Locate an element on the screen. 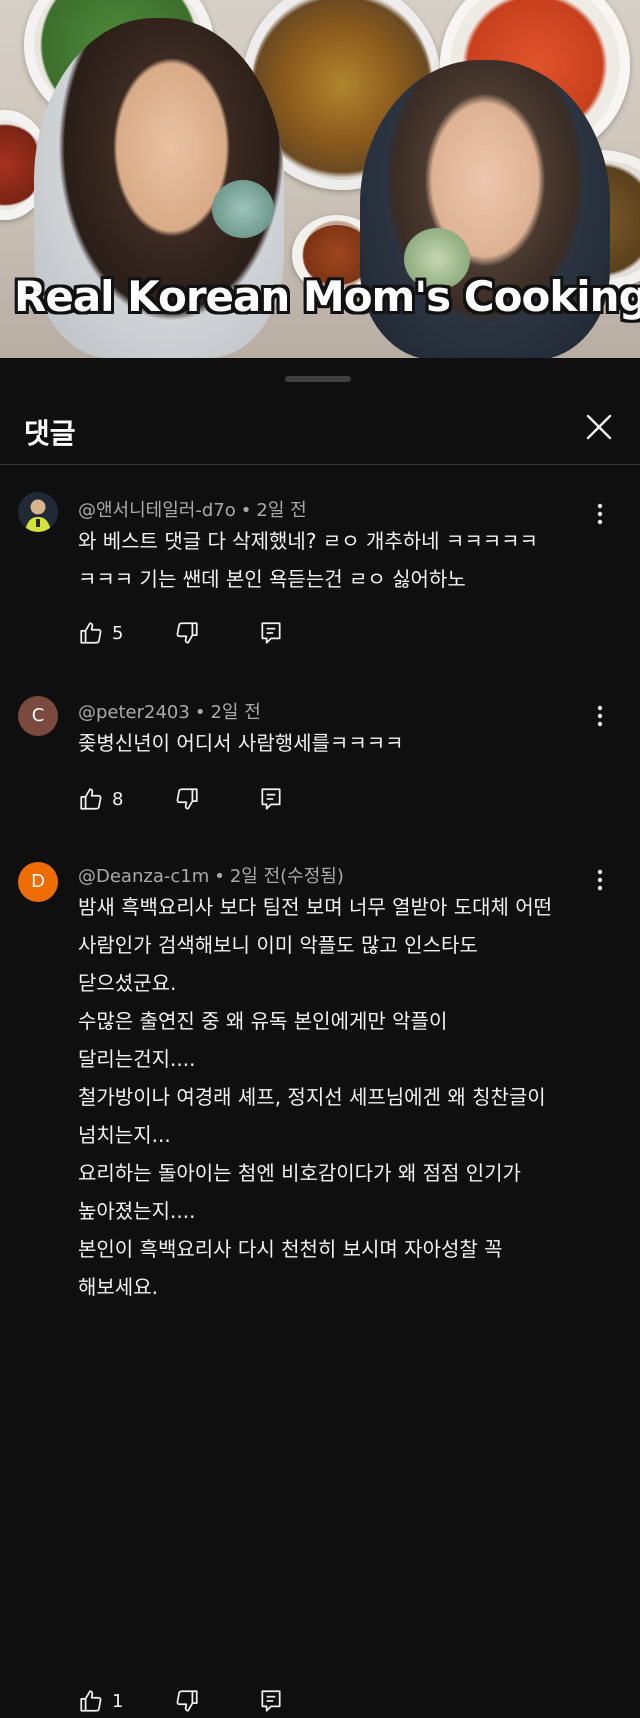  avatar-person-icon is located at coordinates (38, 512).